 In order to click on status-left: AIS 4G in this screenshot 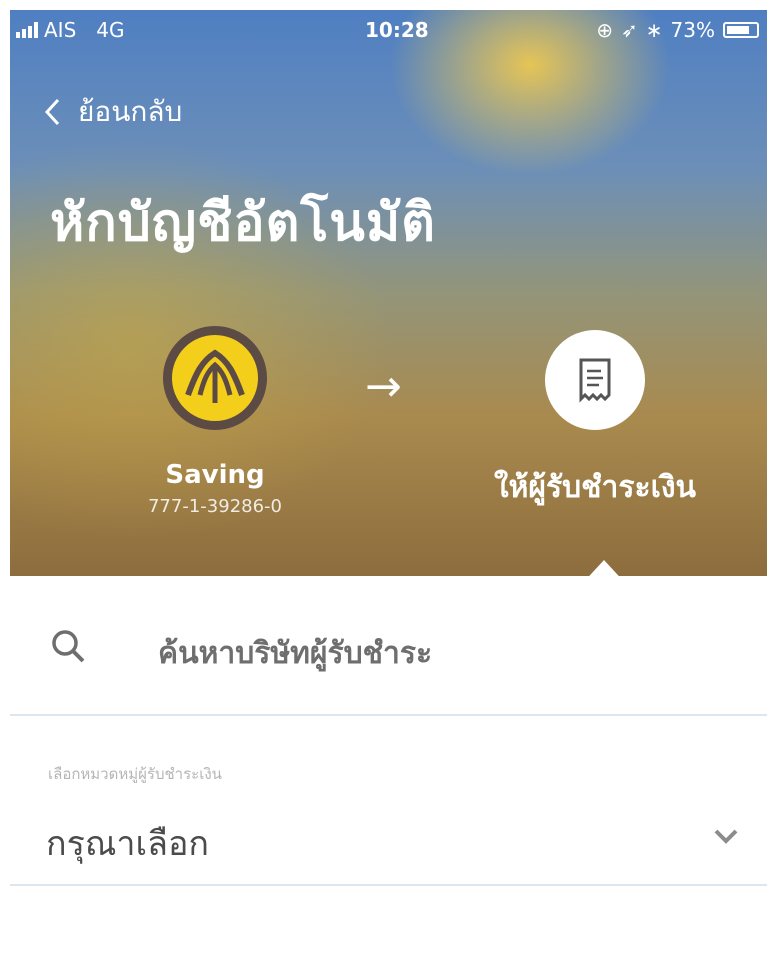, I will do `click(70, 30)`.